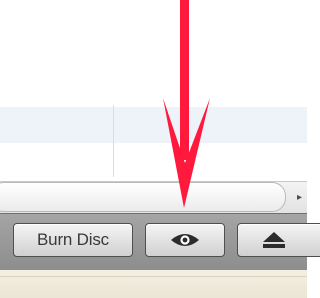 This screenshot has width=320, height=298. I want to click on eject-icon, so click(274, 240).